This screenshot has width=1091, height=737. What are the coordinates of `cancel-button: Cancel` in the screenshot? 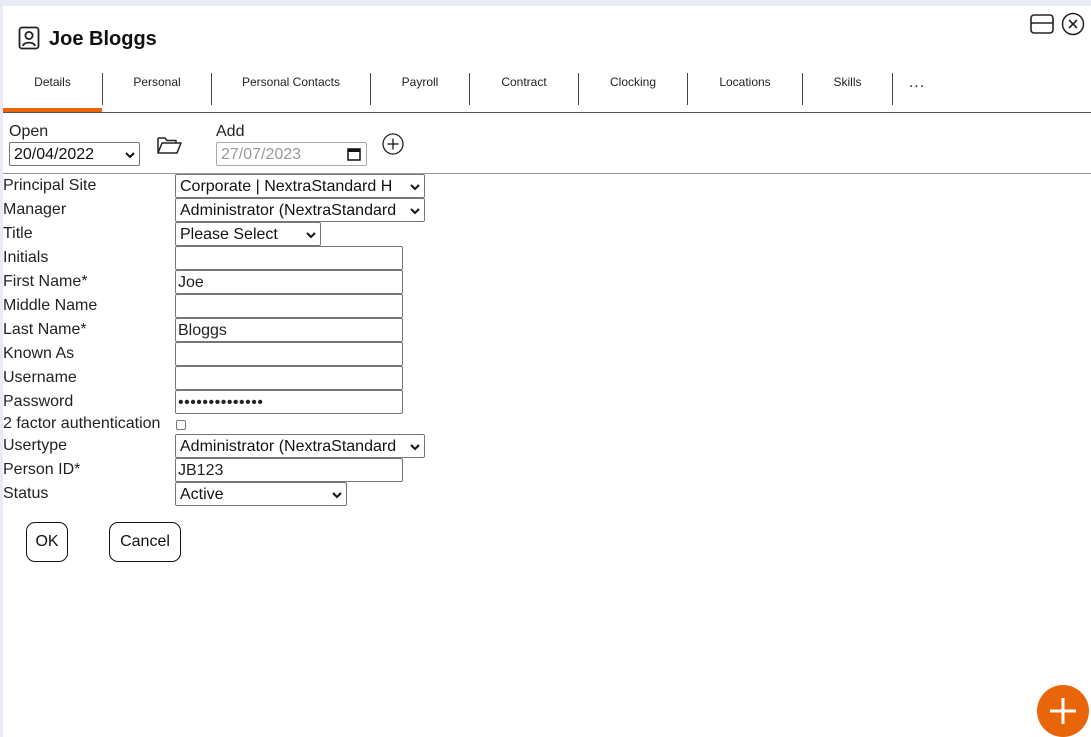 It's located at (145, 542).